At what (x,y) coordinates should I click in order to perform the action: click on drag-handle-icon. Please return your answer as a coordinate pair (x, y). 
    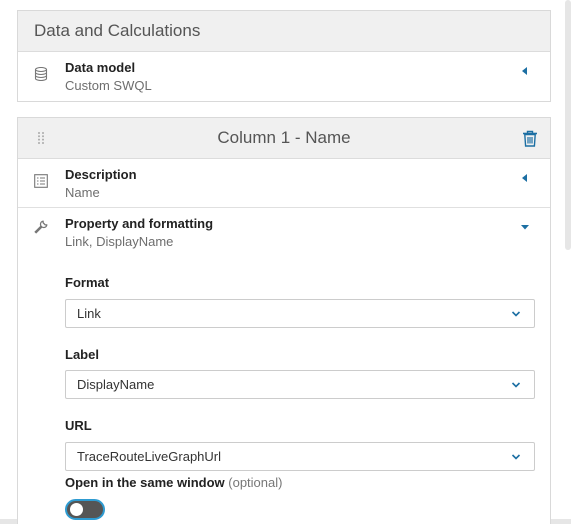
    Looking at the image, I should click on (41, 138).